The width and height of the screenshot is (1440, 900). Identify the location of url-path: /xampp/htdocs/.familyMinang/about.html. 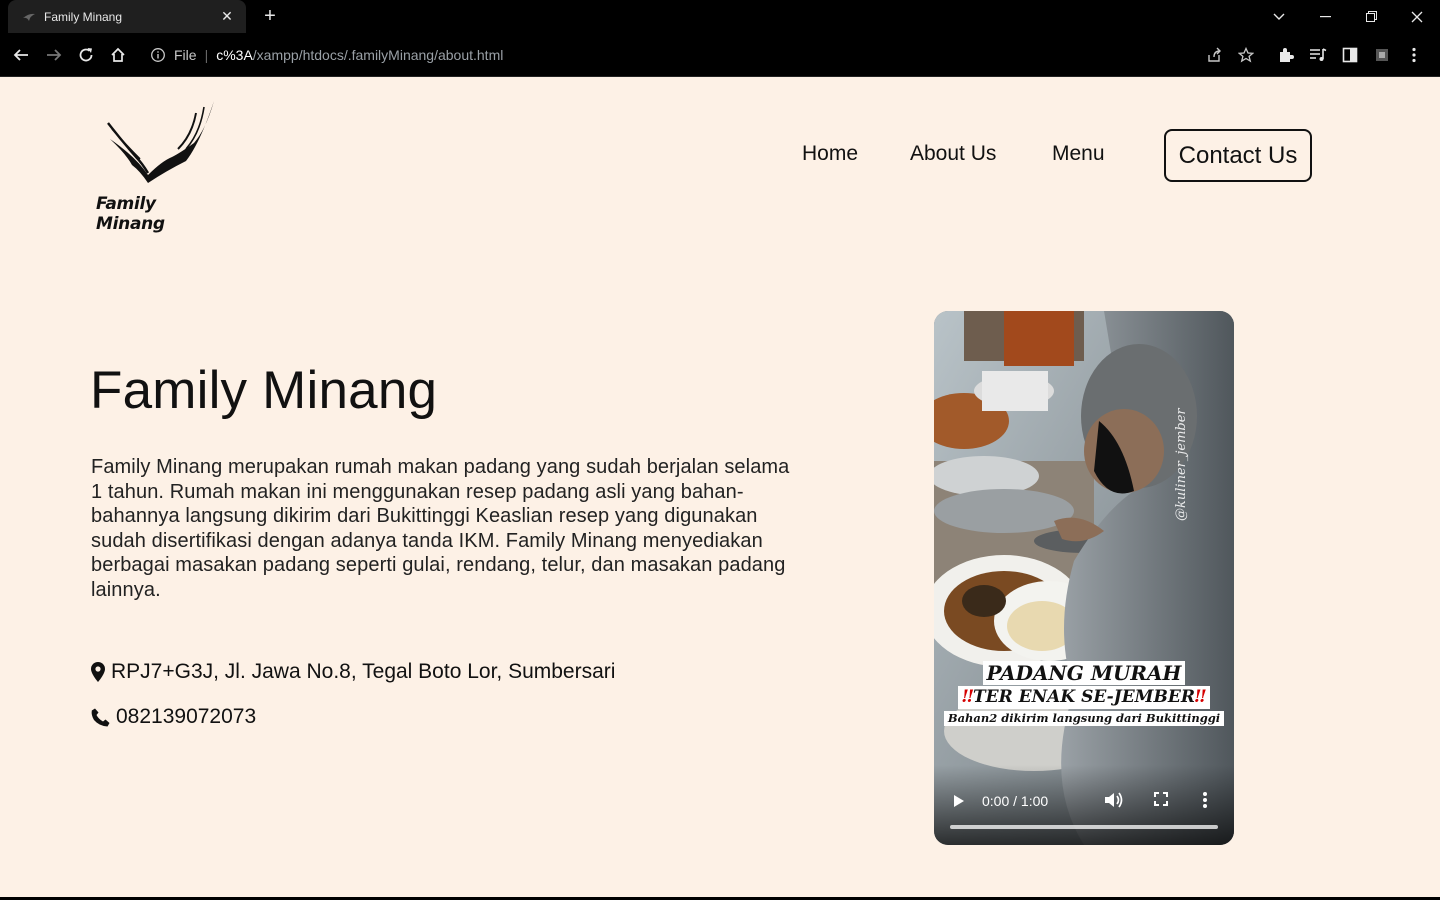
(378, 55).